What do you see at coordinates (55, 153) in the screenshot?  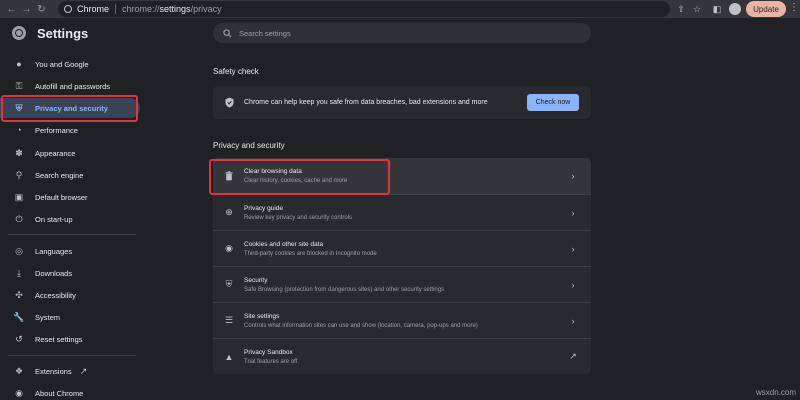 I see `sidebar-item-label: Appearance` at bounding box center [55, 153].